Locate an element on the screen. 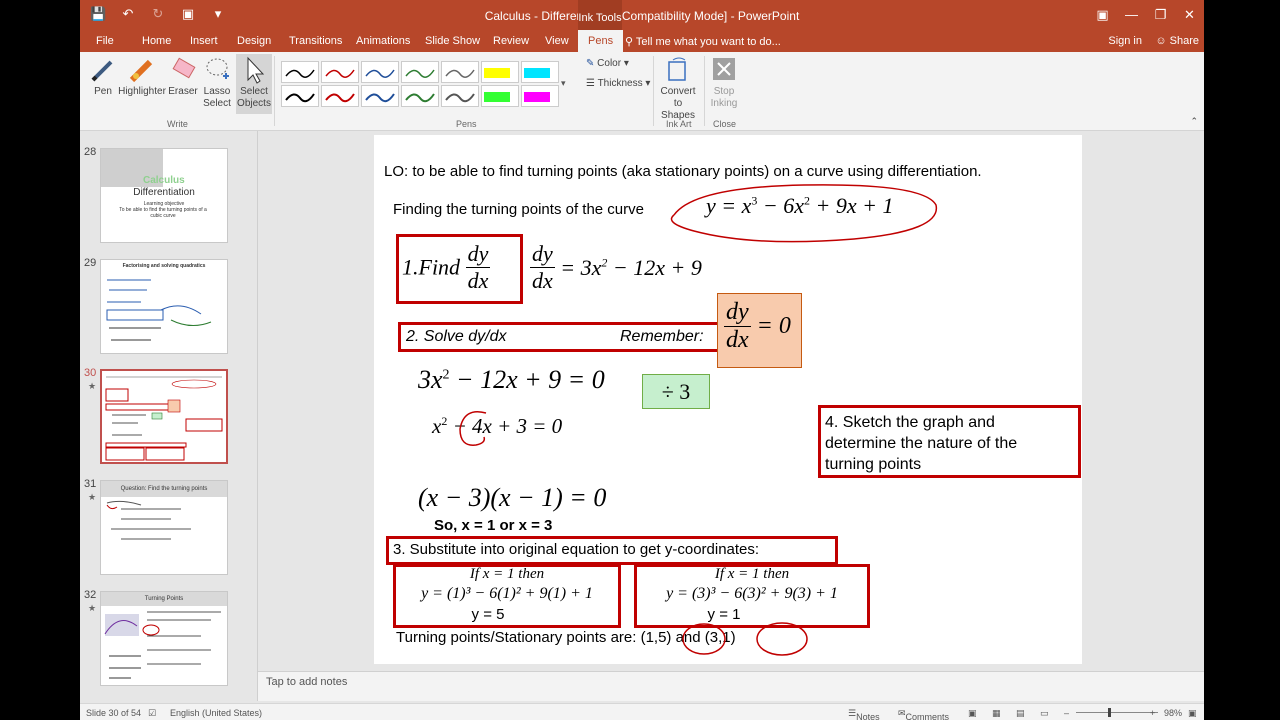  tab-slide-show: Slide Show is located at coordinates (452, 41).